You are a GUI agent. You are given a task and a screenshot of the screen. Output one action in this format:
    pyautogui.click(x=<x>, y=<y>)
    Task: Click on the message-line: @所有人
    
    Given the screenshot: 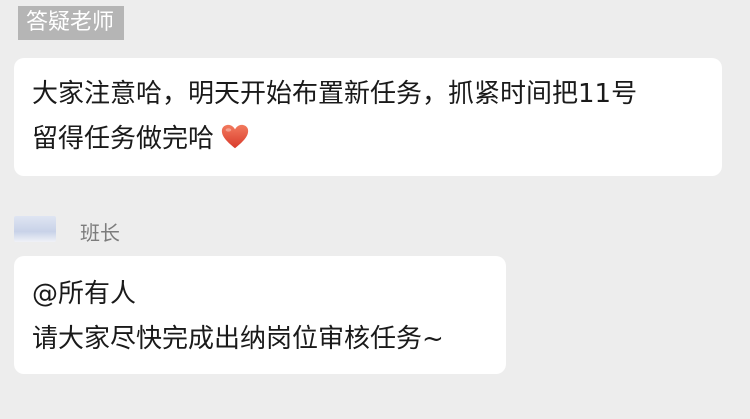 What is the action you would take?
    pyautogui.click(x=84, y=294)
    